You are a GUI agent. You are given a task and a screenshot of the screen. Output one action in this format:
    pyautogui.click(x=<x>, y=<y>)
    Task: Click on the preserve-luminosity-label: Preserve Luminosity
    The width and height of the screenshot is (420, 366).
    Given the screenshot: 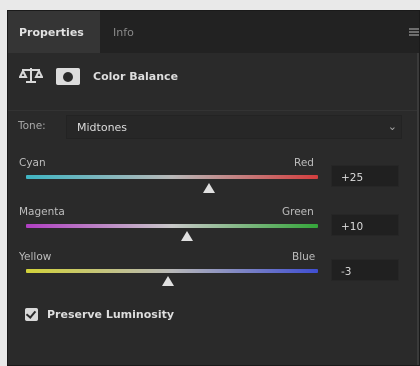 What is the action you would take?
    pyautogui.click(x=111, y=314)
    